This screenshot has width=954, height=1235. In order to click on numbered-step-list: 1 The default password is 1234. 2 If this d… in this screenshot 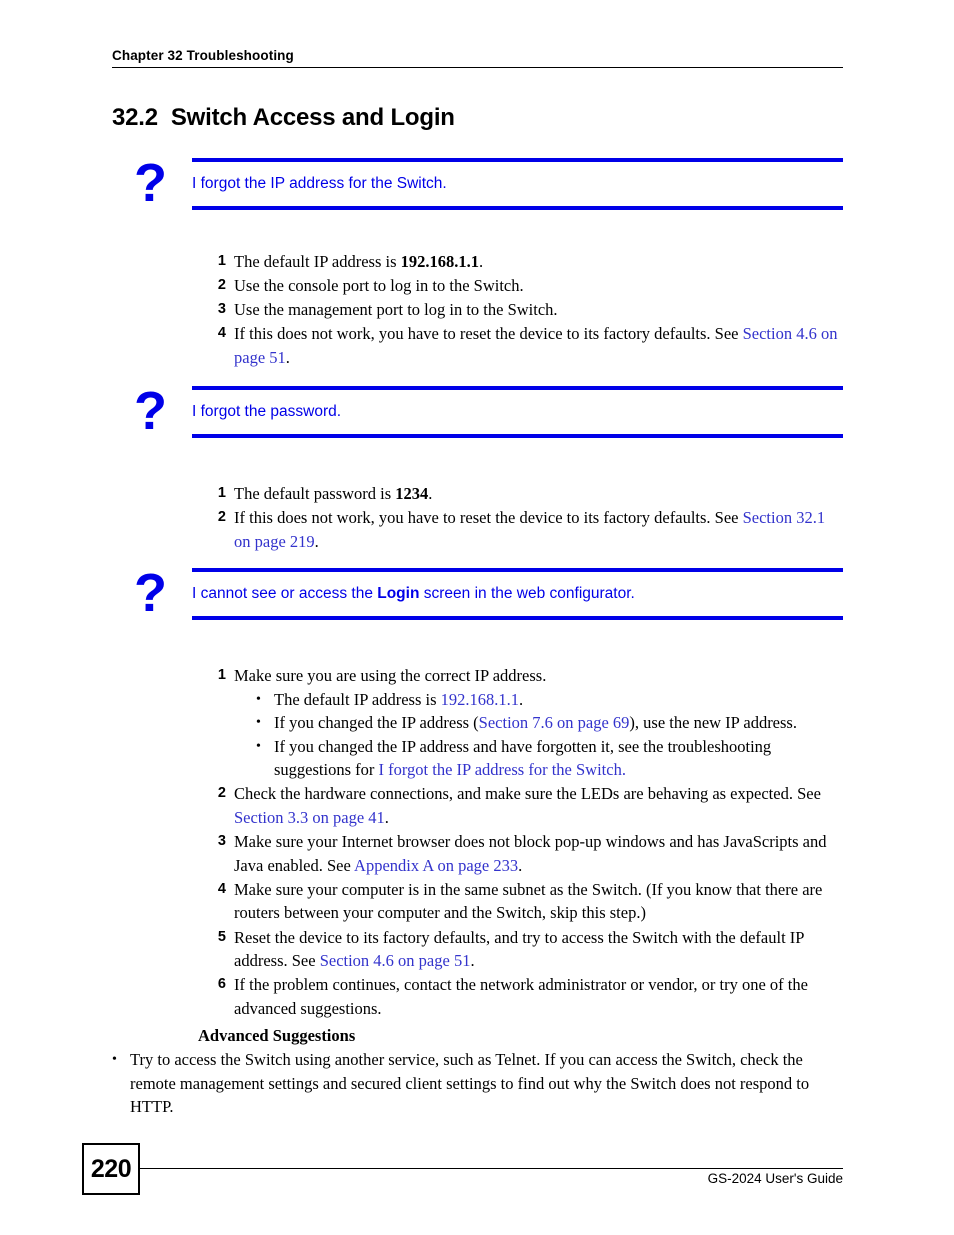, I will do `click(477, 517)`.